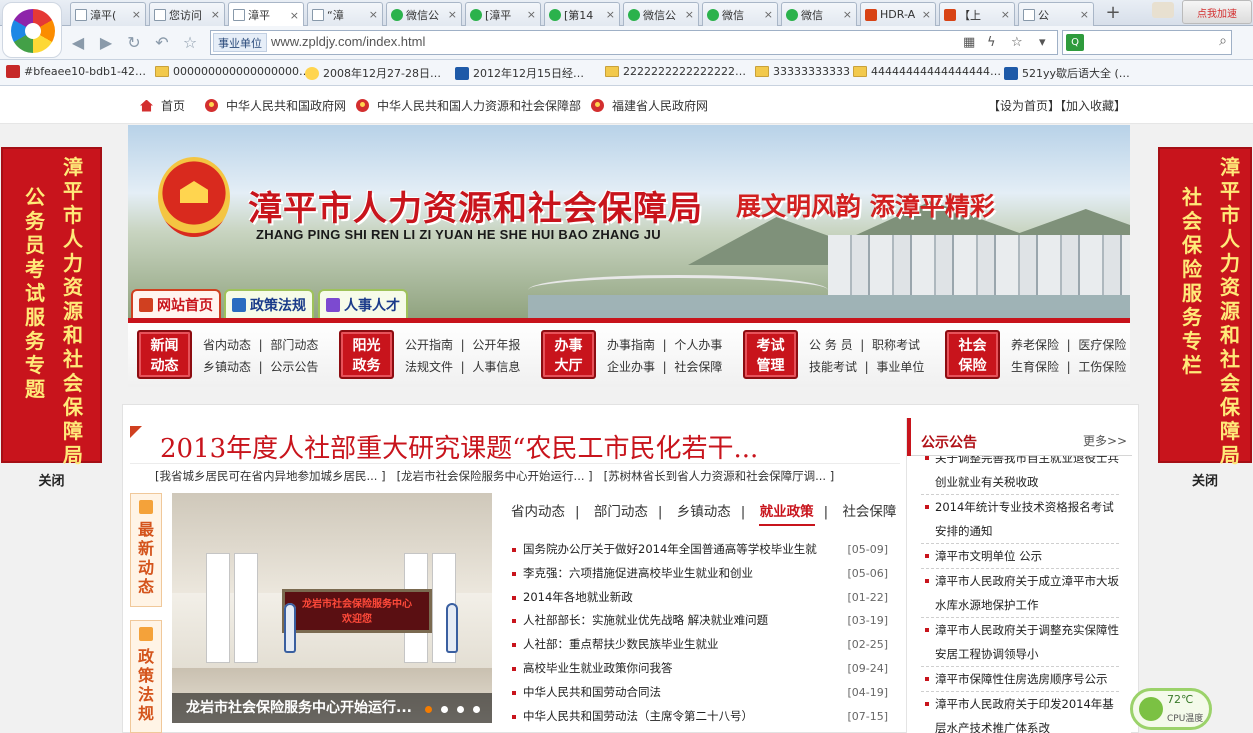 The height and width of the screenshot is (733, 1253). I want to click on category-link: 医疗保险, so click(1102, 345).